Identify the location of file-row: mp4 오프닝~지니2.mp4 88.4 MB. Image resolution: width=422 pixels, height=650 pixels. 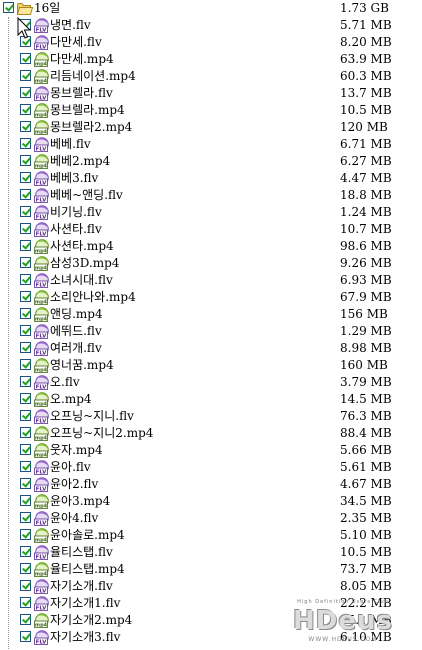
(211, 433).